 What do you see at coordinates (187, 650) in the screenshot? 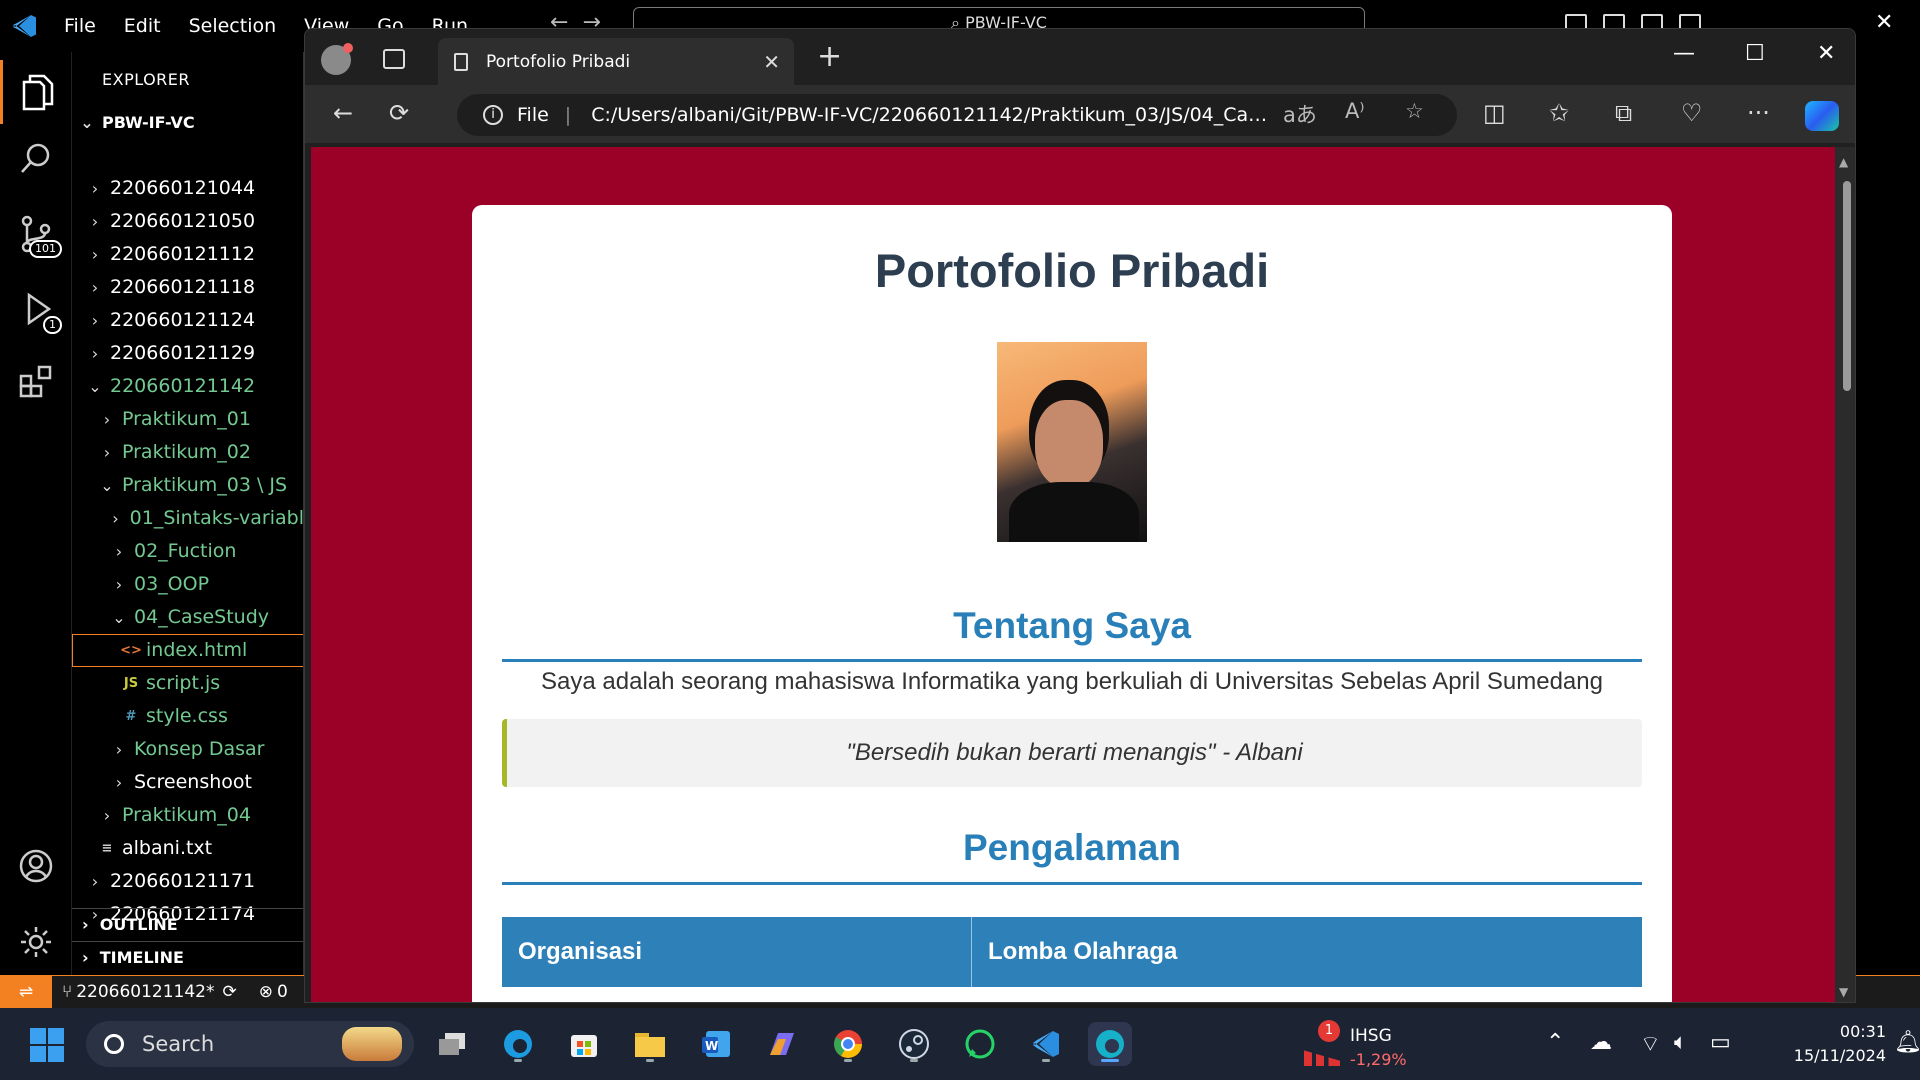
I see `tree-file: <> index.html` at bounding box center [187, 650].